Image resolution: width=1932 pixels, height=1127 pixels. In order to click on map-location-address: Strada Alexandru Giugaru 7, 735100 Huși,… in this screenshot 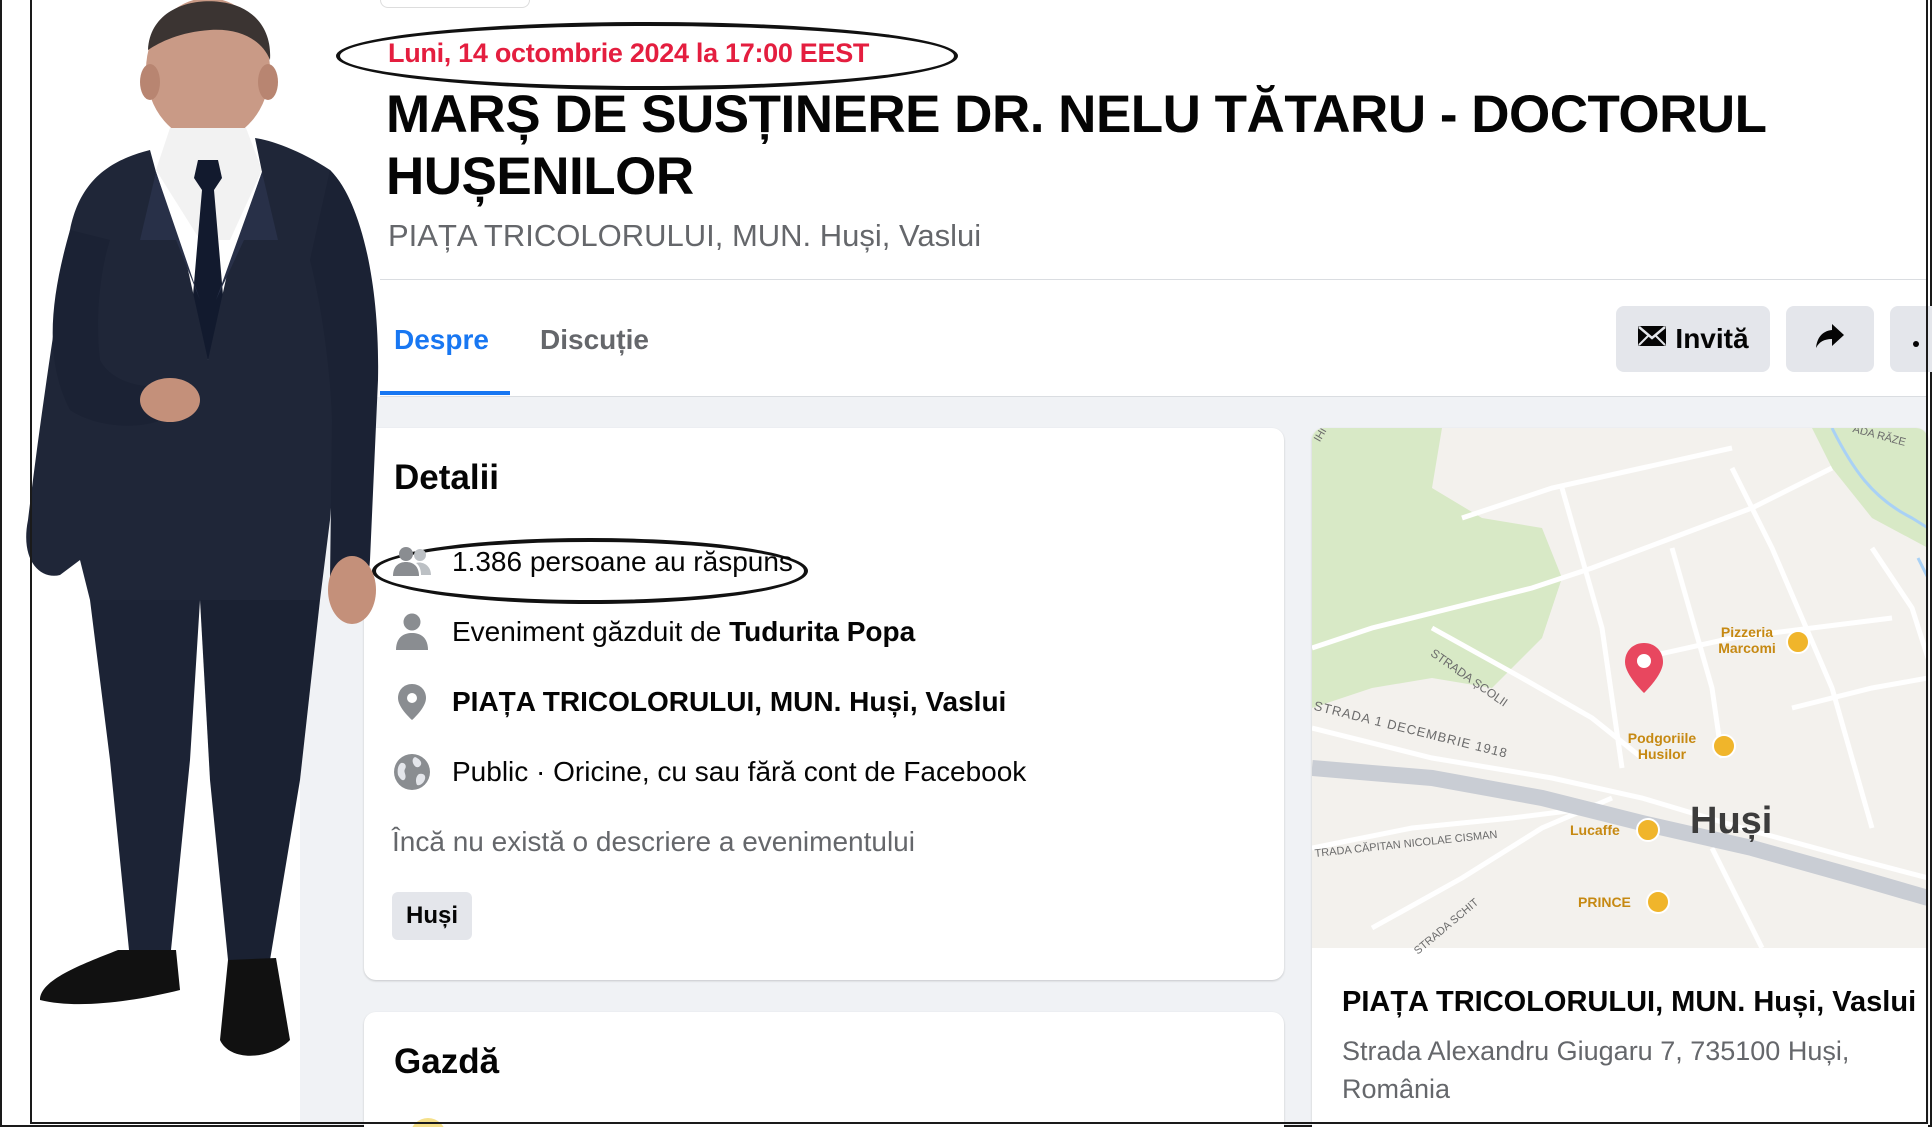, I will do `click(1596, 1070)`.